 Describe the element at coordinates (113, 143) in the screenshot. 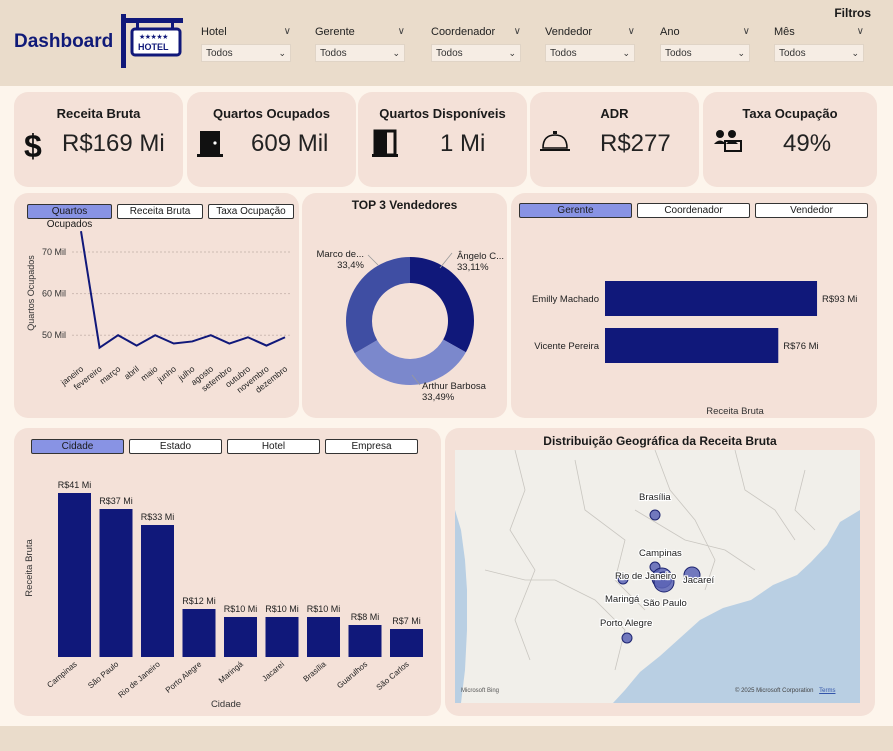

I see `kpi-value: R$169 Mi` at that location.